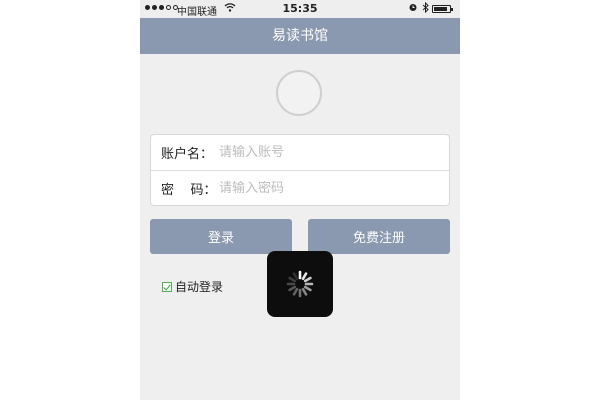 The image size is (600, 400). Describe the element at coordinates (300, 9) in the screenshot. I see `status-bar: 中国联通 15:35` at that location.